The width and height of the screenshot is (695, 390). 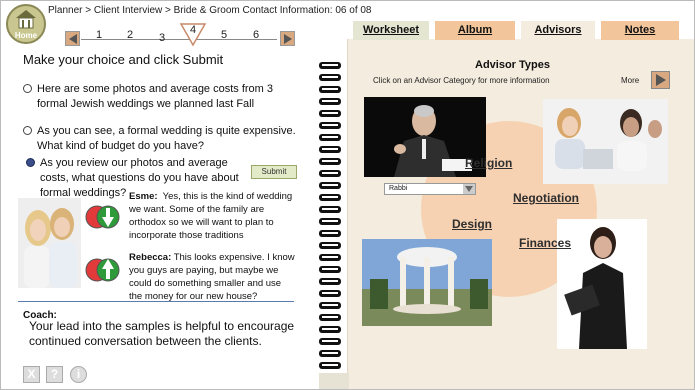 What do you see at coordinates (26, 35) in the screenshot?
I see `home-label: Home` at bounding box center [26, 35].